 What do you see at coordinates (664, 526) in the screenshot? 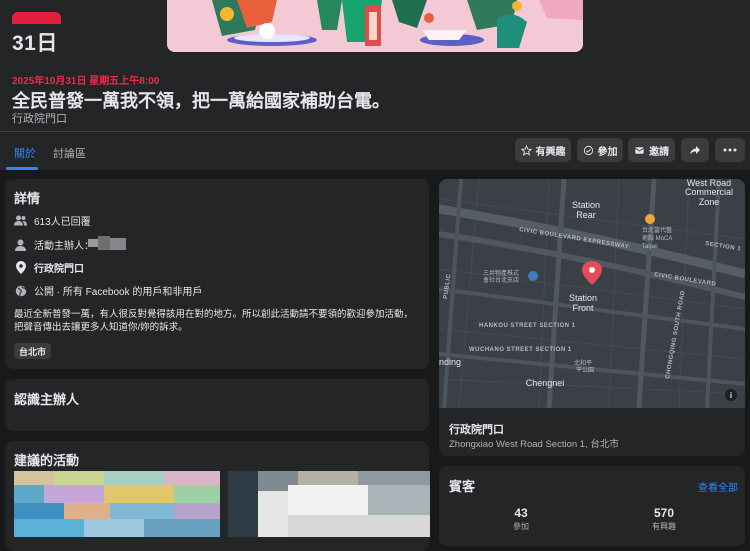
I see `interested-stat-label: 有興趣` at bounding box center [664, 526].